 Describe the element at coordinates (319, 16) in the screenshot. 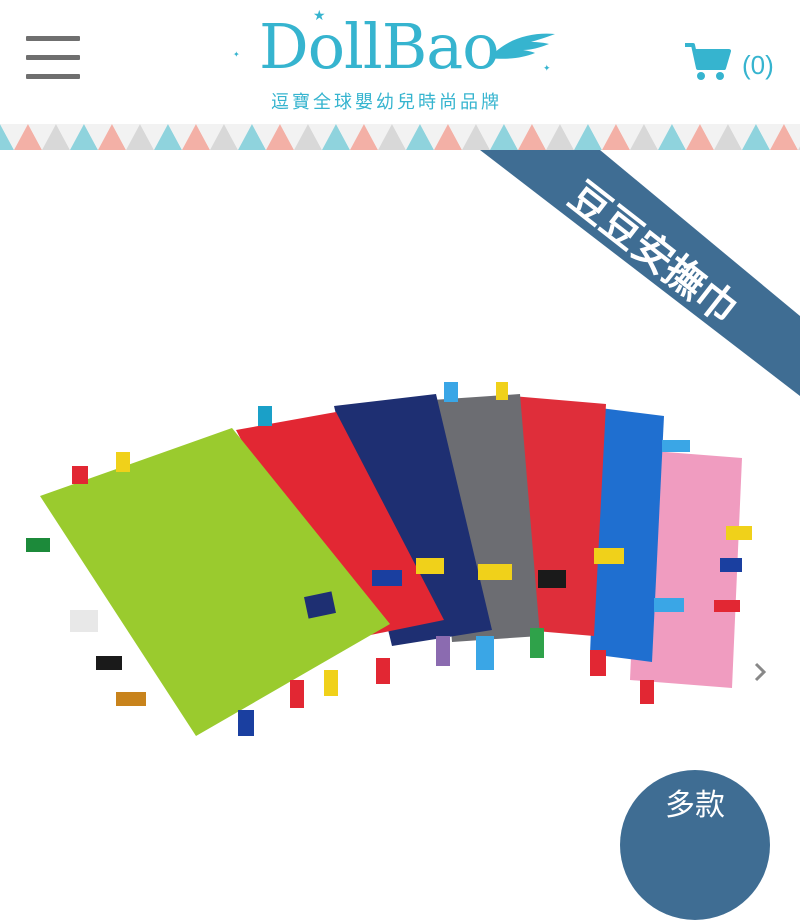

I see `star-icon: ★` at that location.